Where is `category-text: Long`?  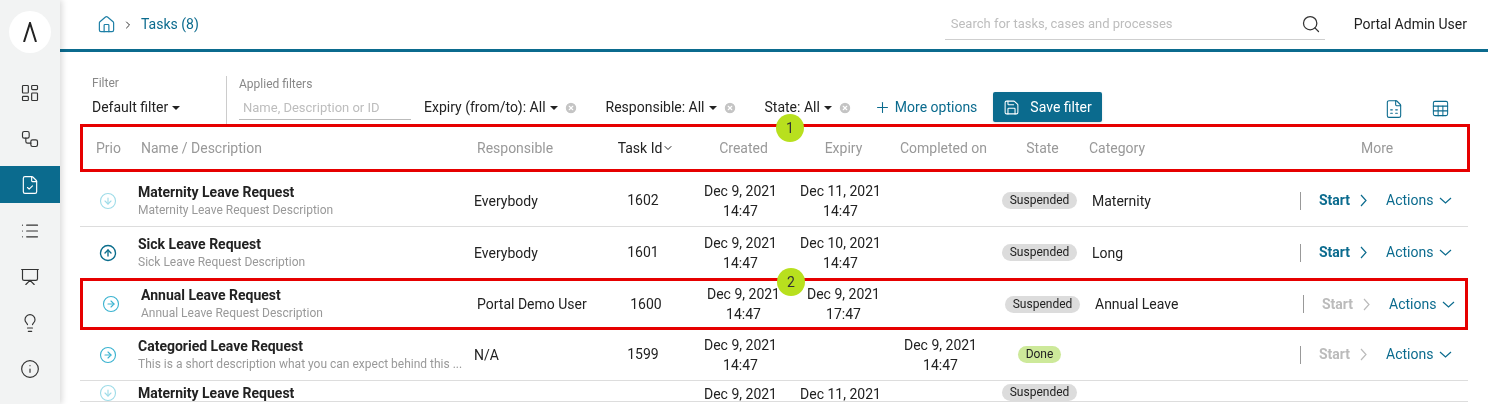
category-text: Long is located at coordinates (1108, 252).